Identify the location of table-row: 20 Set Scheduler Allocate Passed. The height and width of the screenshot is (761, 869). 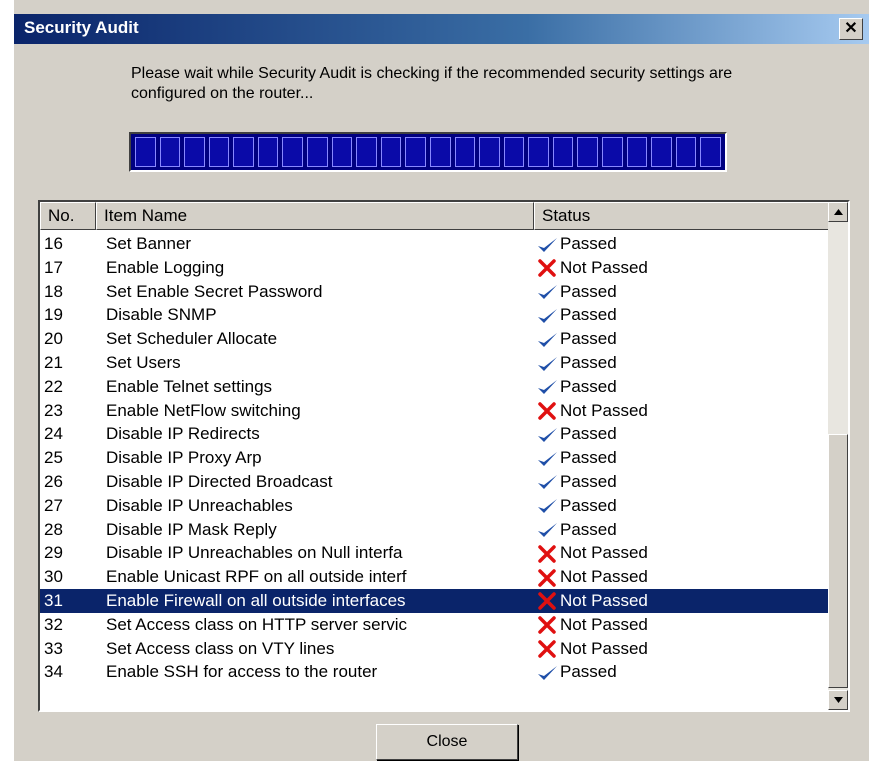
(435, 339).